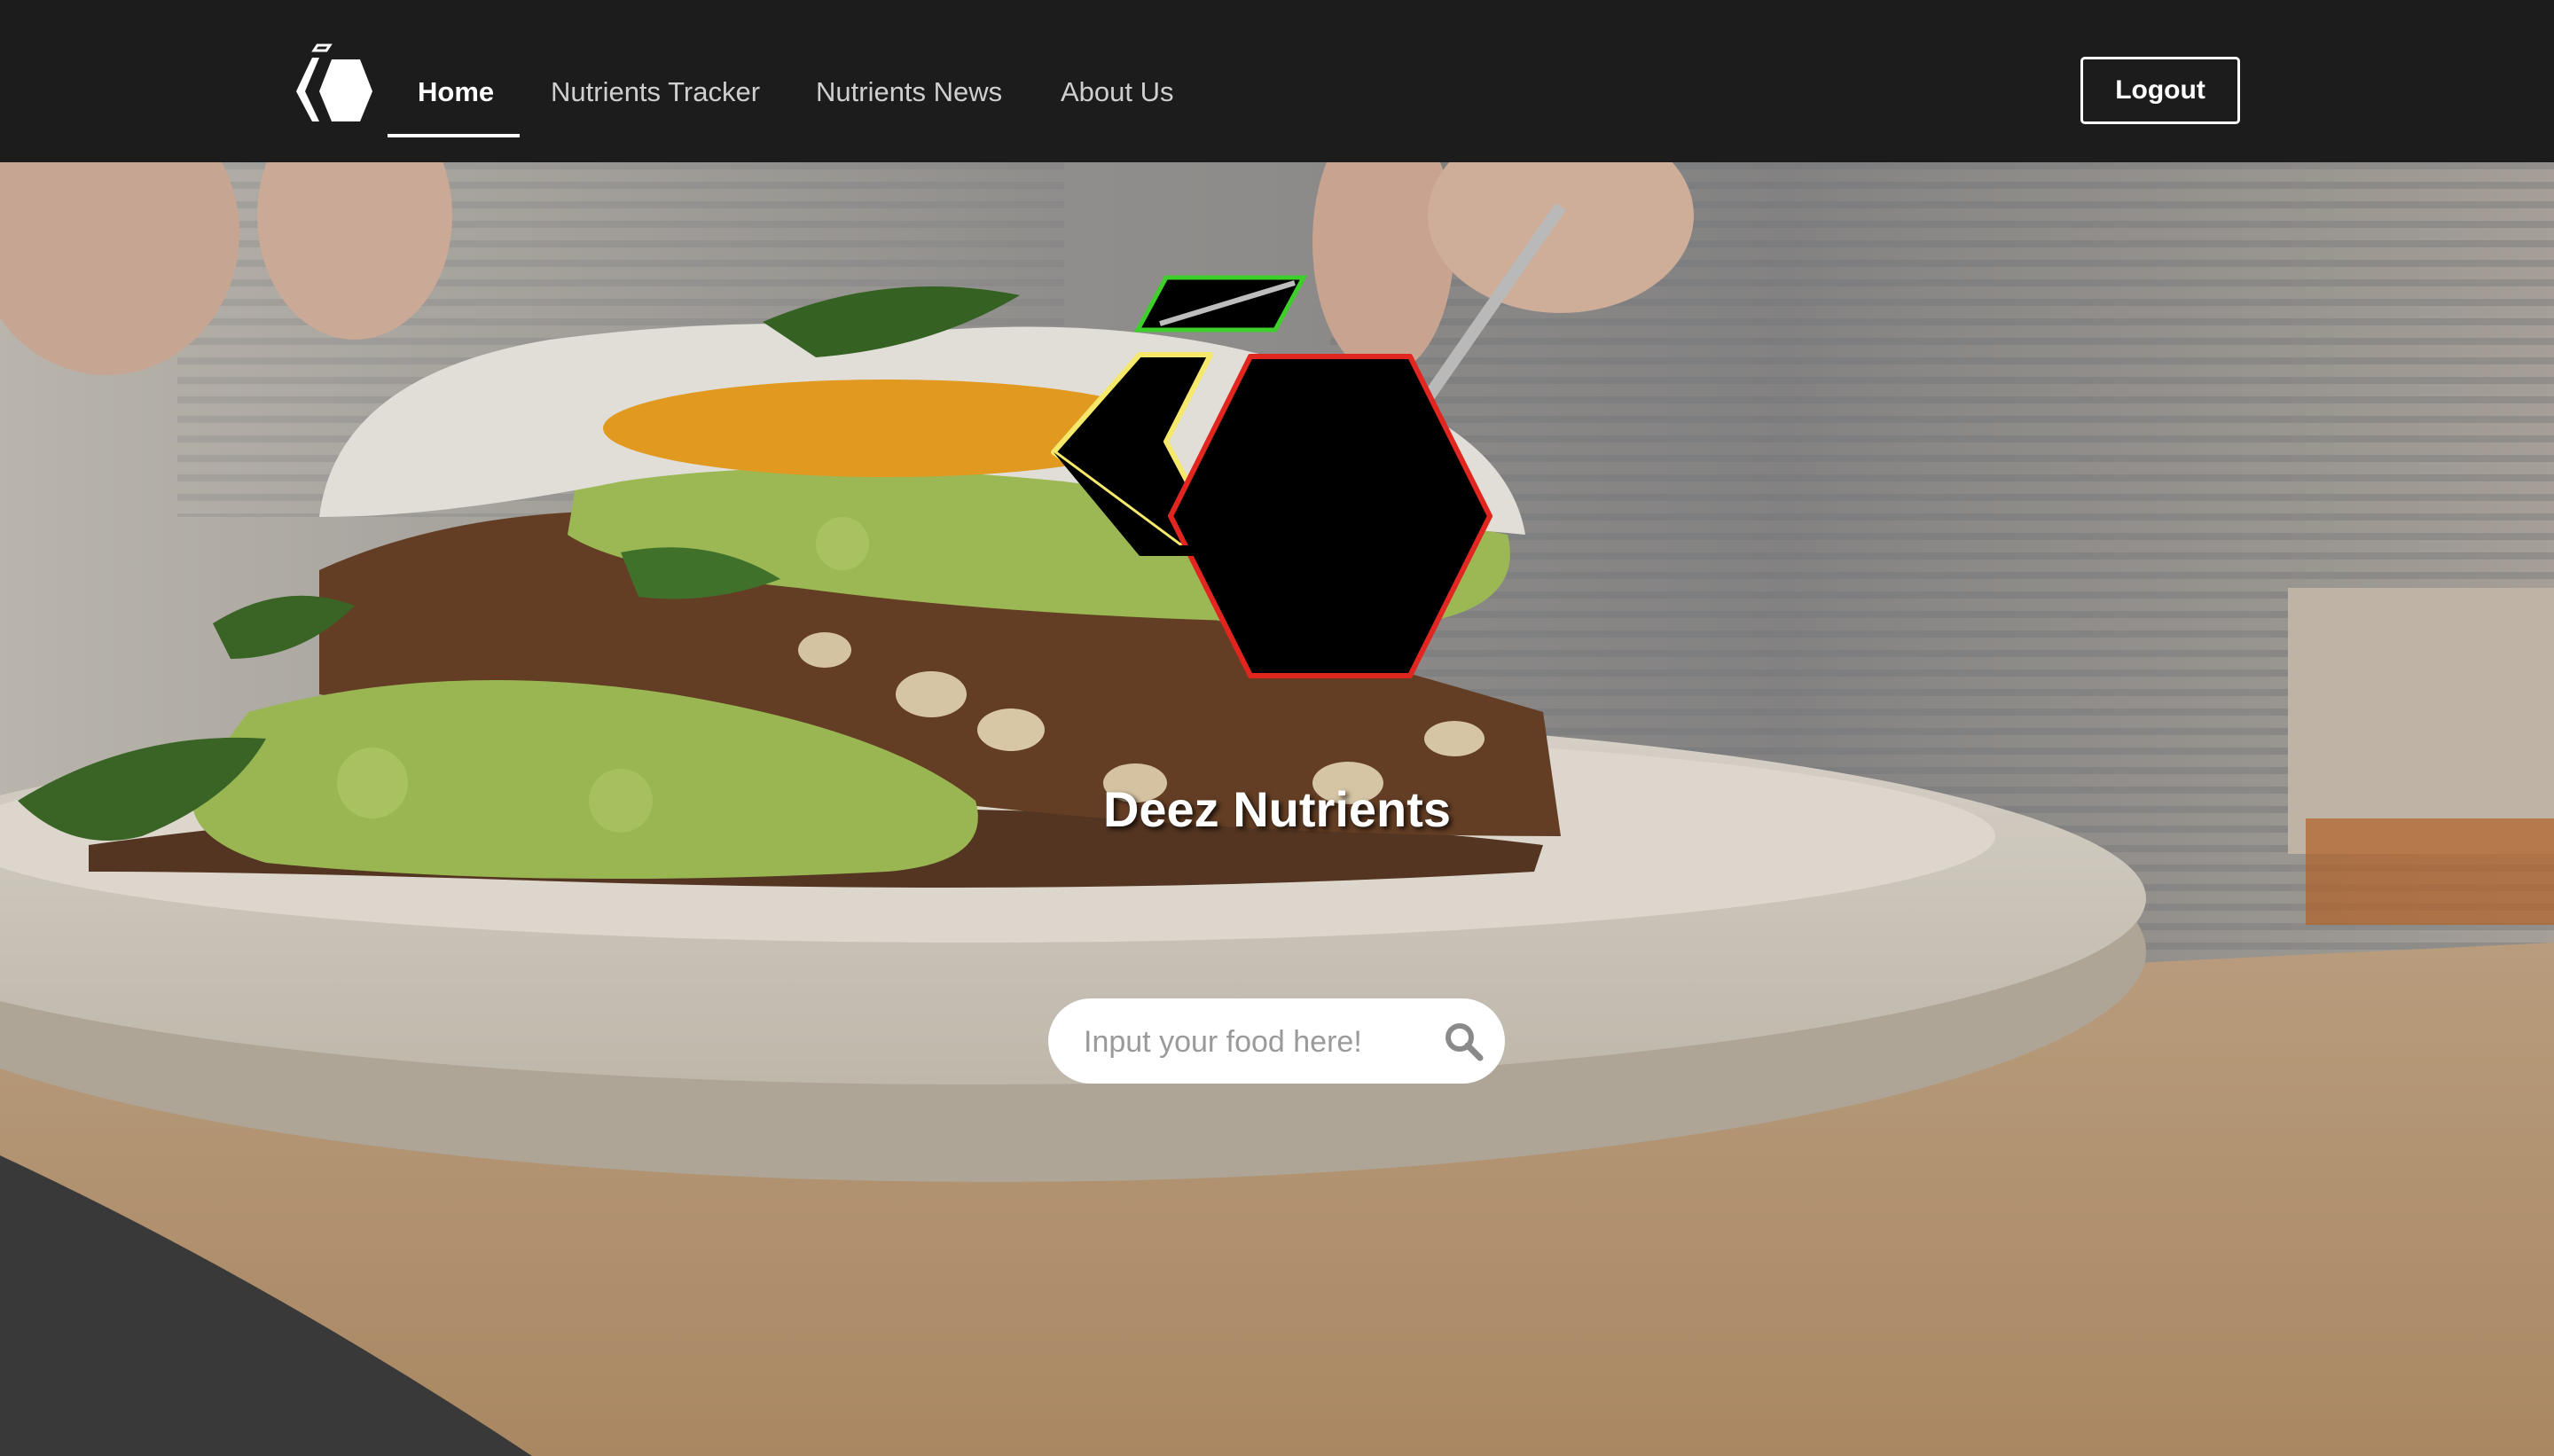 Image resolution: width=2554 pixels, height=1456 pixels. What do you see at coordinates (1117, 92) in the screenshot?
I see `nav-link-about-us: About Us` at bounding box center [1117, 92].